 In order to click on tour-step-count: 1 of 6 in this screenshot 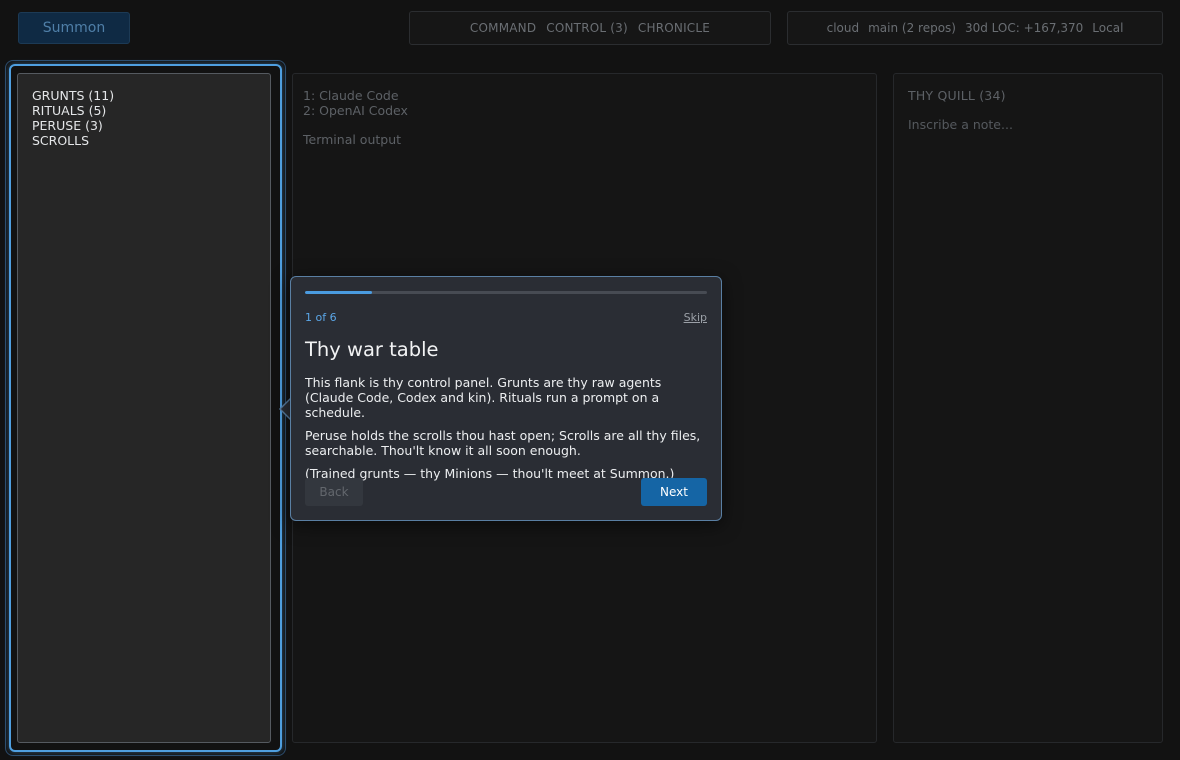, I will do `click(321, 317)`.